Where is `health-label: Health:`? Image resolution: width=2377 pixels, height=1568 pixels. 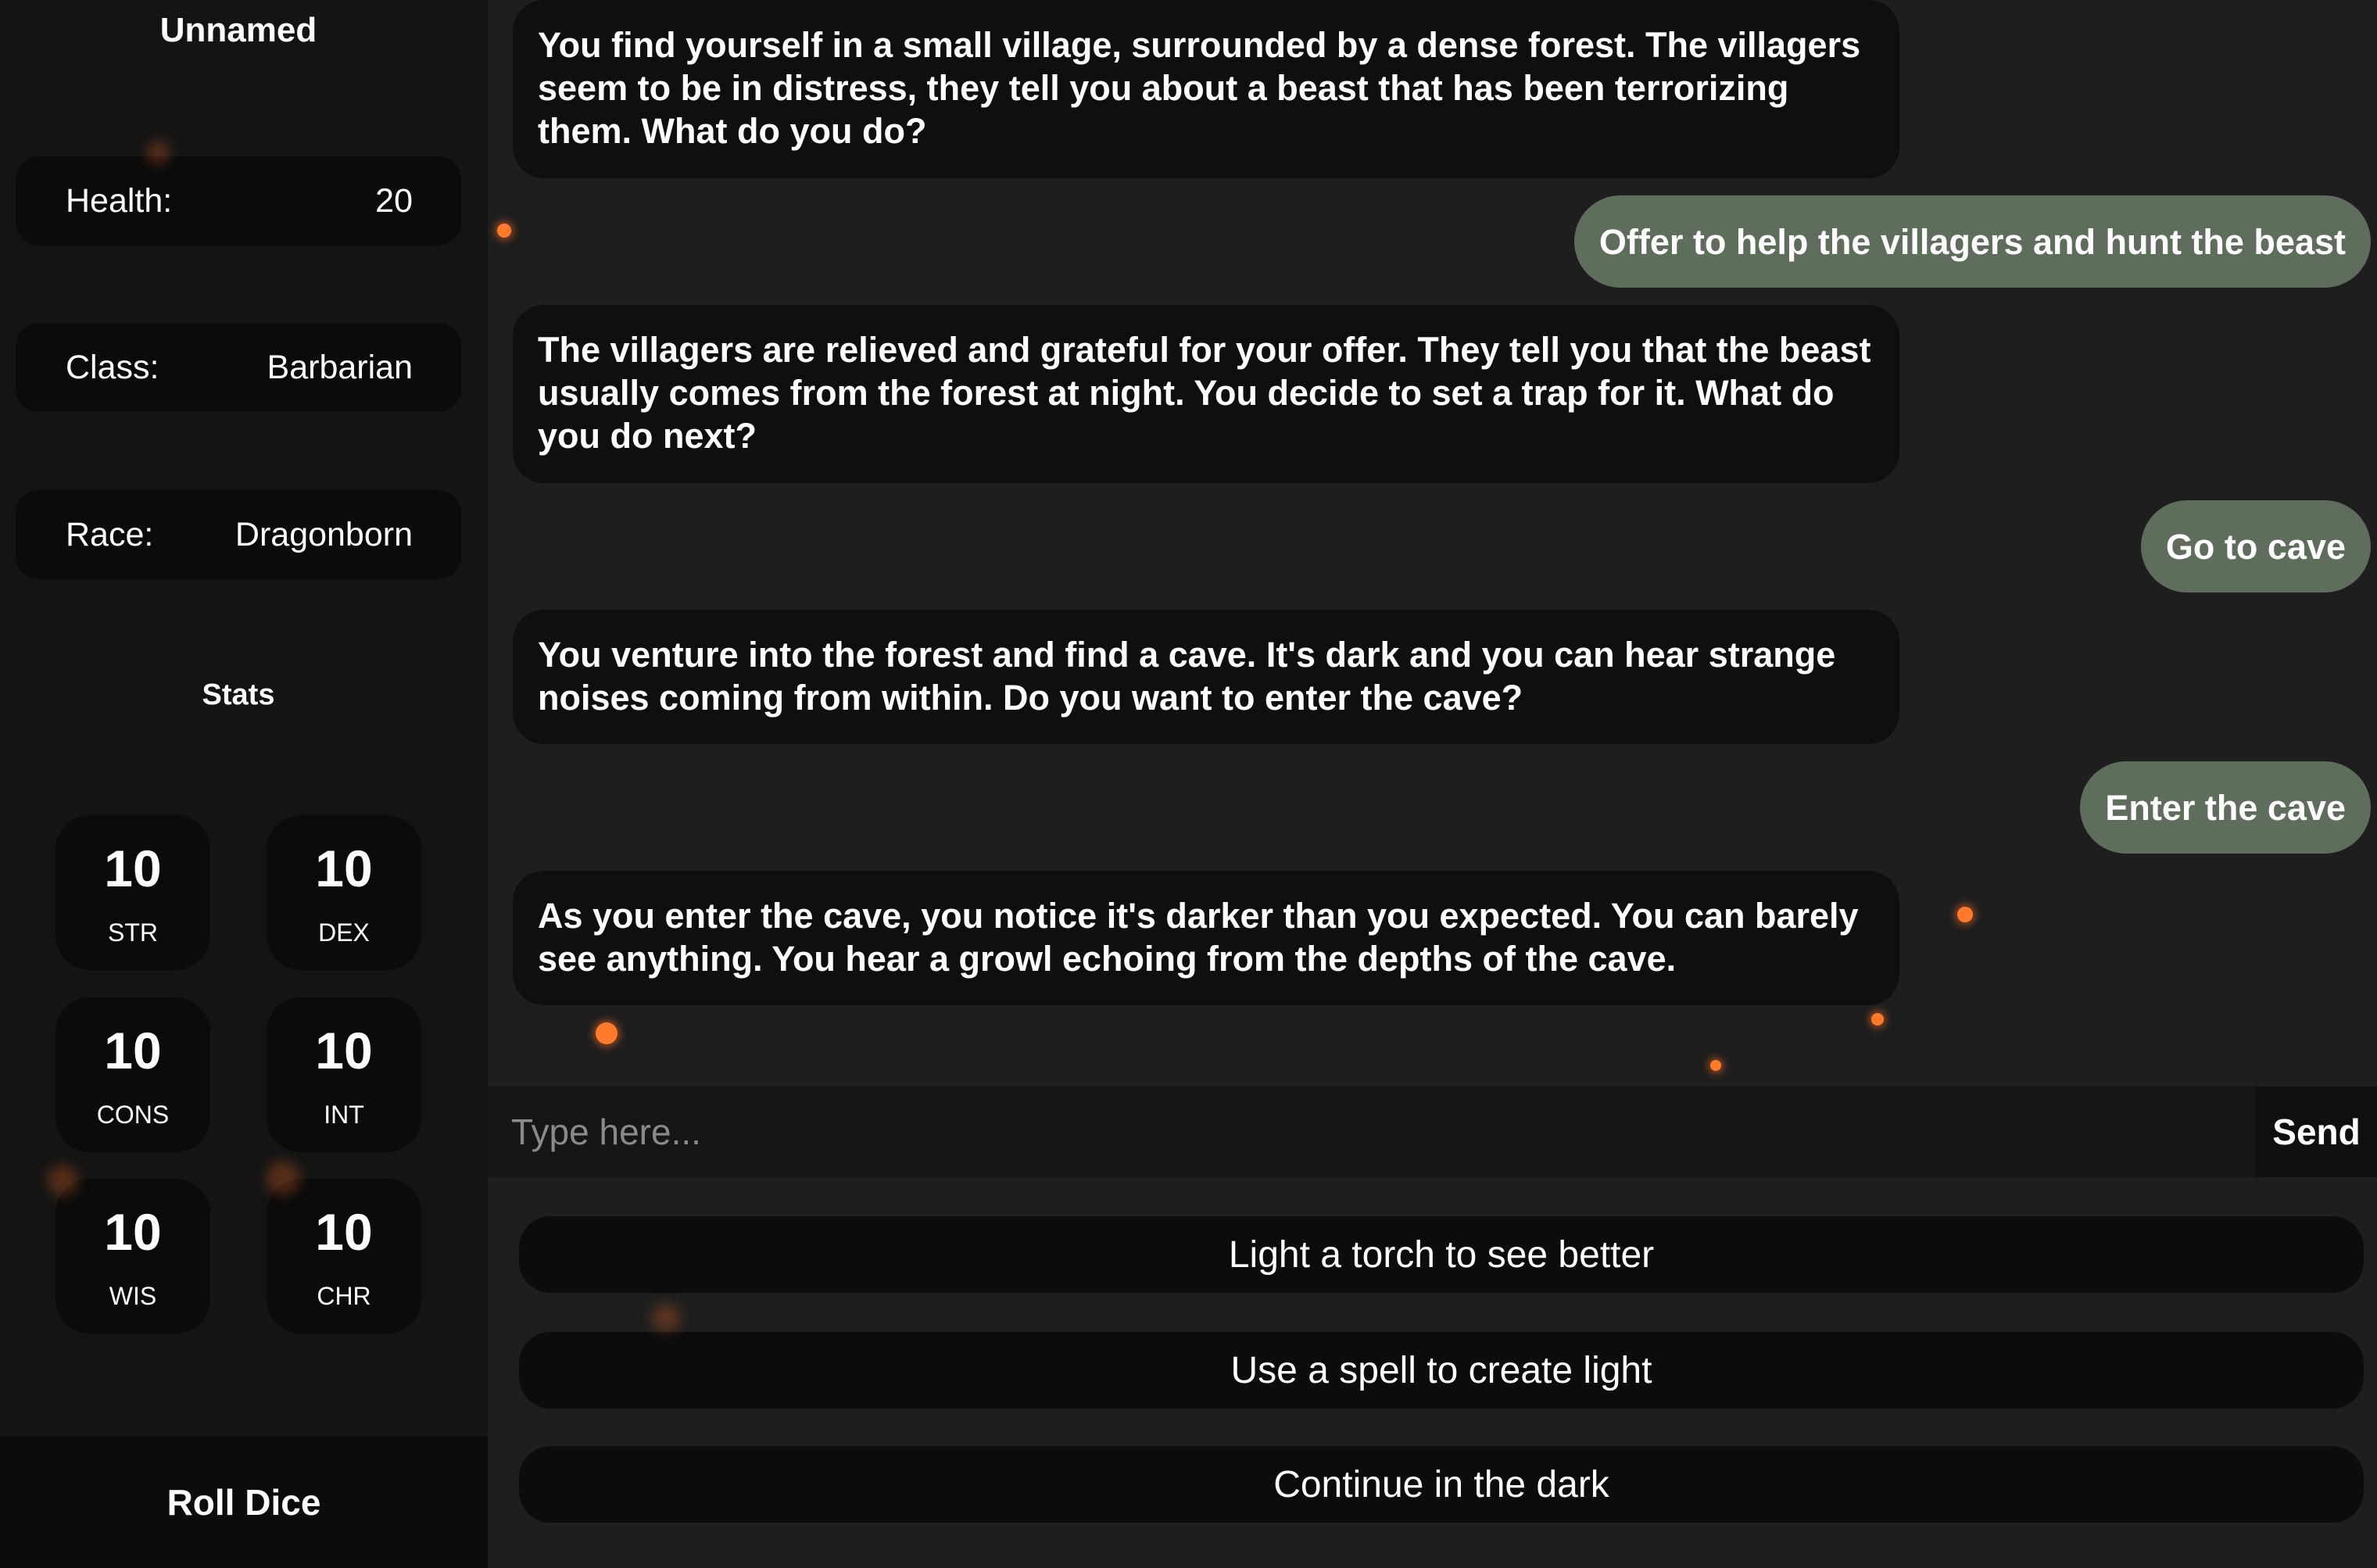
health-label: Health: is located at coordinates (120, 201).